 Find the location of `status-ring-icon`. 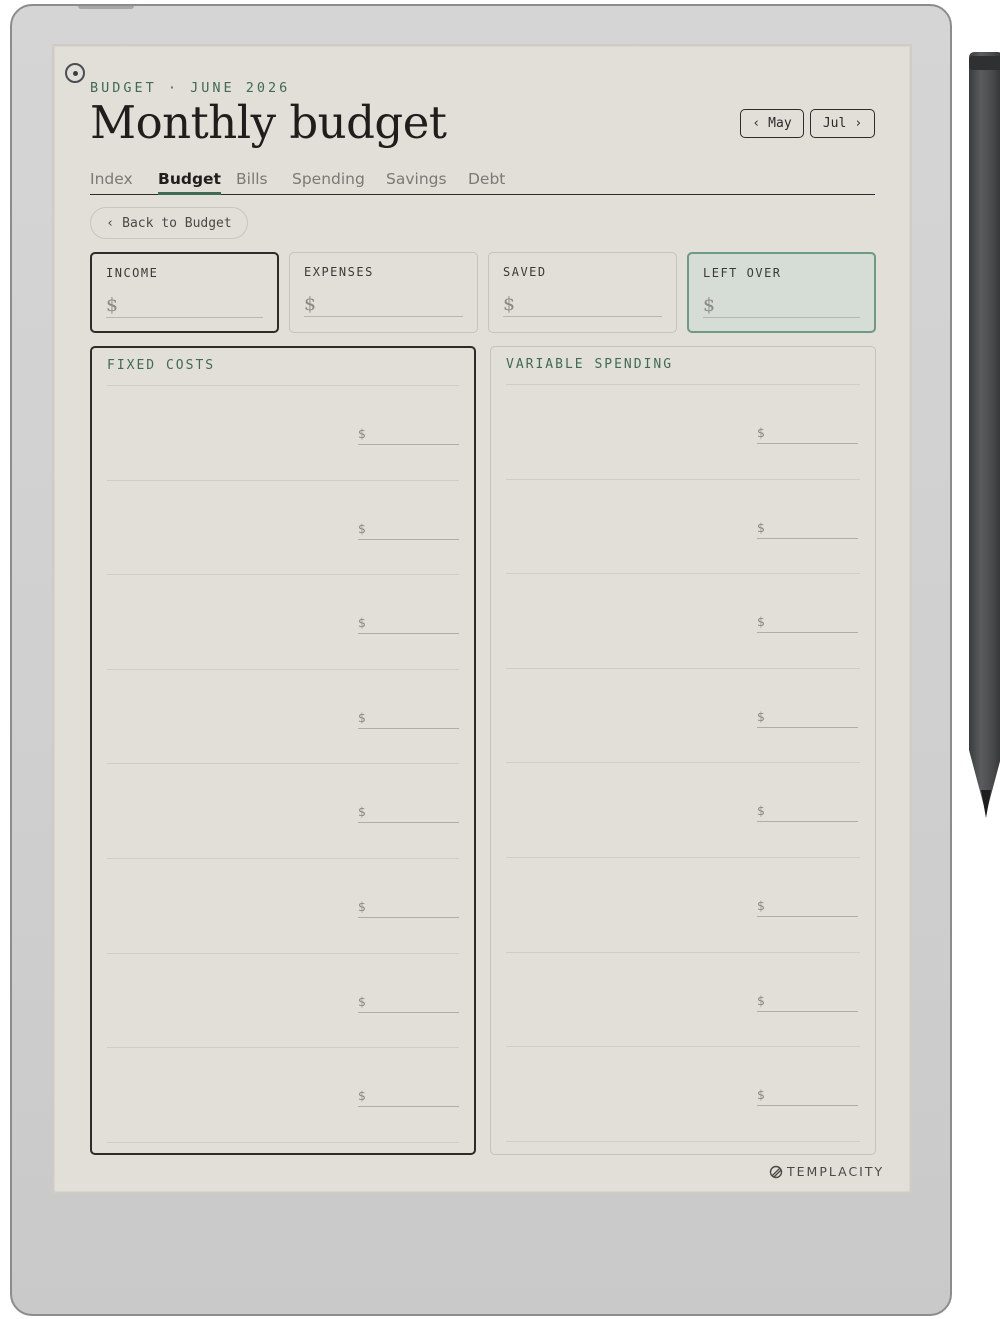

status-ring-icon is located at coordinates (75, 73).